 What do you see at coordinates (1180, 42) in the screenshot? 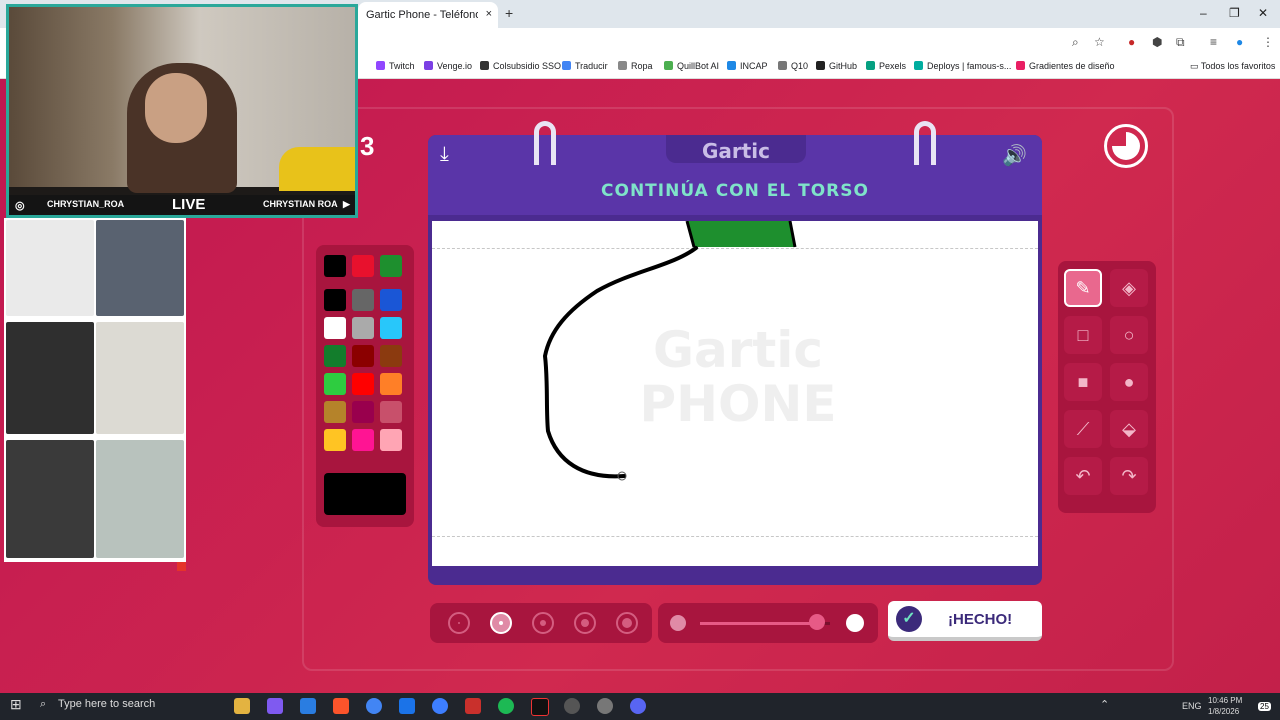
I see `extensions-puzzle-icon: ⧉` at bounding box center [1180, 42].